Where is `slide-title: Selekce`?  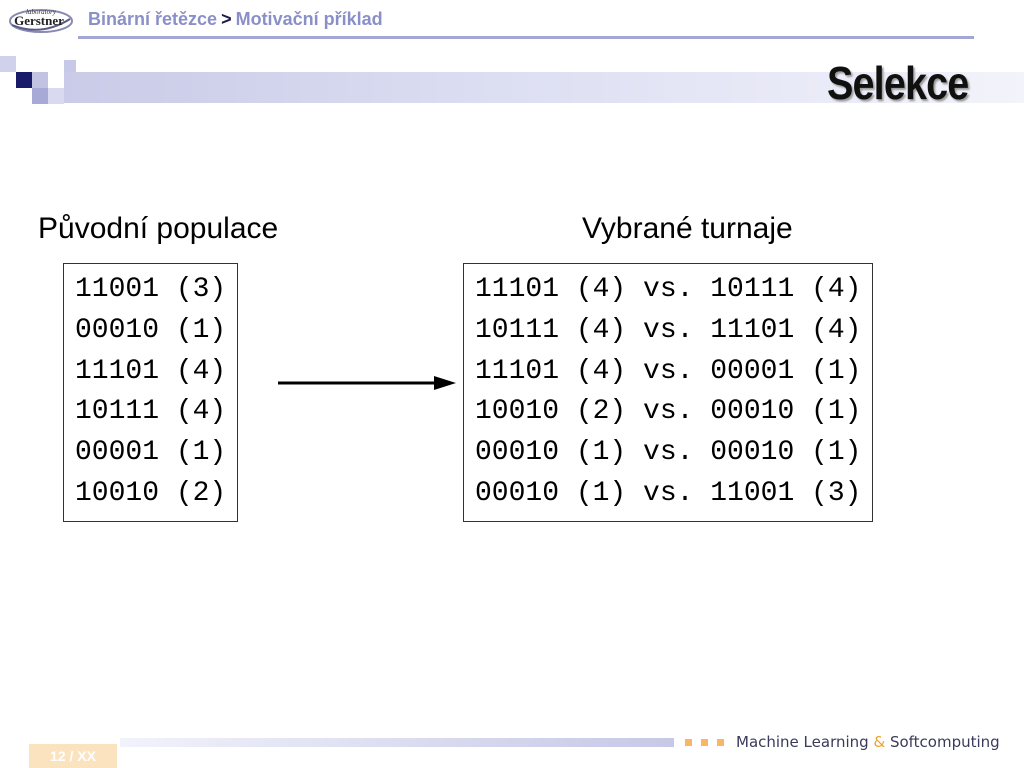
slide-title: Selekce is located at coordinates (897, 83).